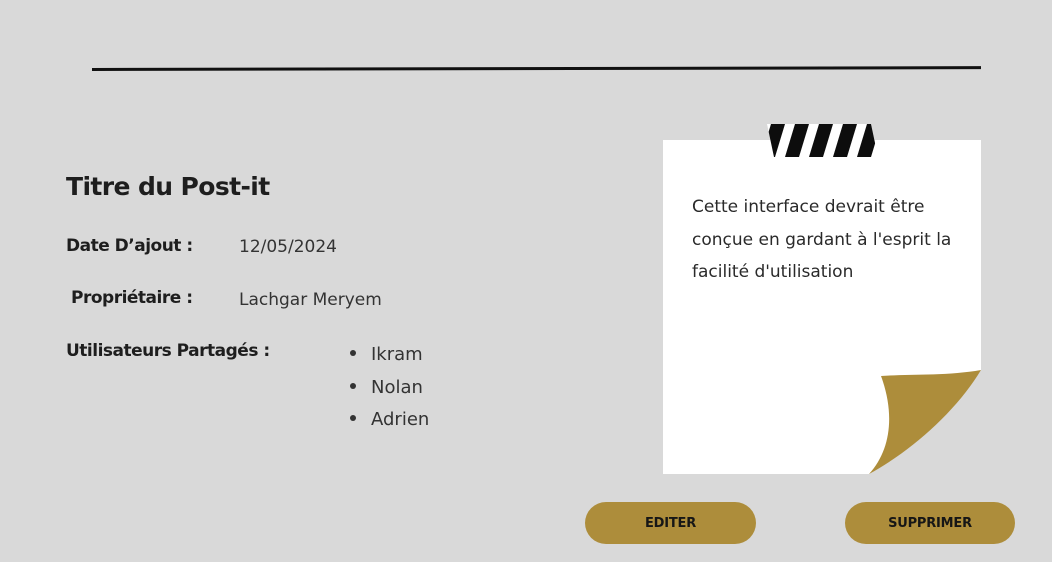 Image resolution: width=1052 pixels, height=562 pixels. What do you see at coordinates (400, 419) in the screenshot?
I see `shared-user-name: Adrien` at bounding box center [400, 419].